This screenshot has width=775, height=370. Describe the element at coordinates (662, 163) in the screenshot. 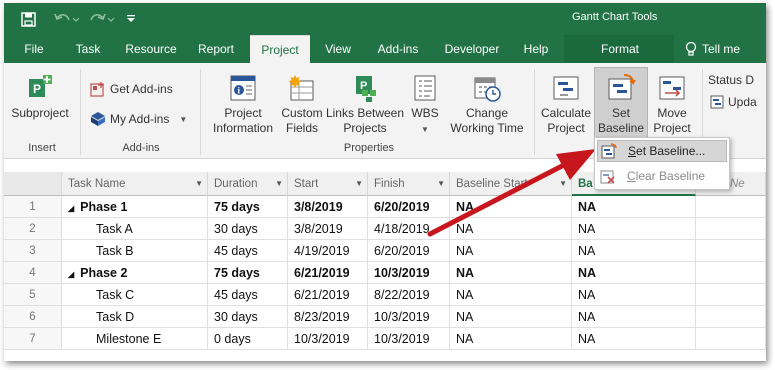

I see `set-baseline-menu: Set Baseline... Clear Baseline` at that location.